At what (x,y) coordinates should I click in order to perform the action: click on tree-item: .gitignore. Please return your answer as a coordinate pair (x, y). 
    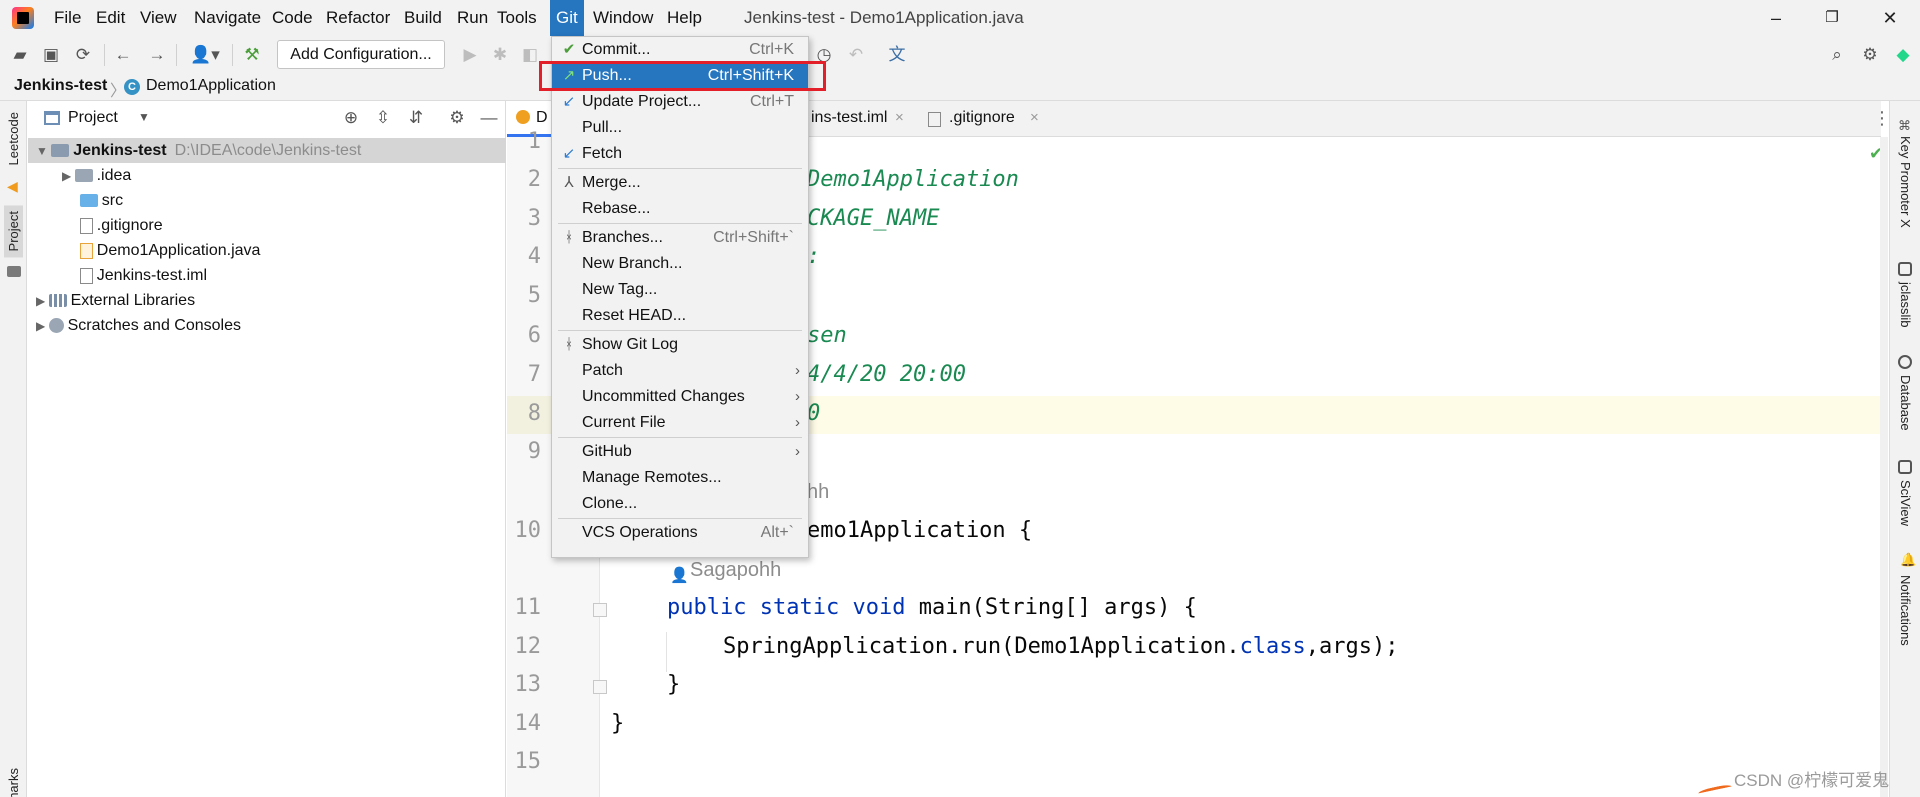
    Looking at the image, I should click on (112, 225).